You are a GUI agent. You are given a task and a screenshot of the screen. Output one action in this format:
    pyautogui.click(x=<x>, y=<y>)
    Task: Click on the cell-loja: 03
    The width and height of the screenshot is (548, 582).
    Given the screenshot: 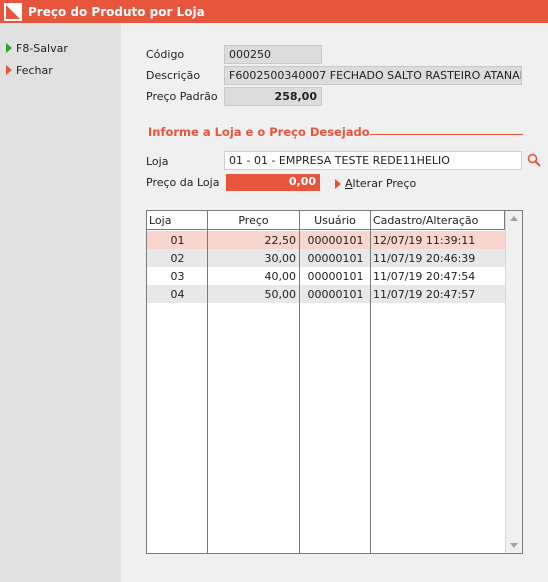 What is the action you would take?
    pyautogui.click(x=177, y=276)
    